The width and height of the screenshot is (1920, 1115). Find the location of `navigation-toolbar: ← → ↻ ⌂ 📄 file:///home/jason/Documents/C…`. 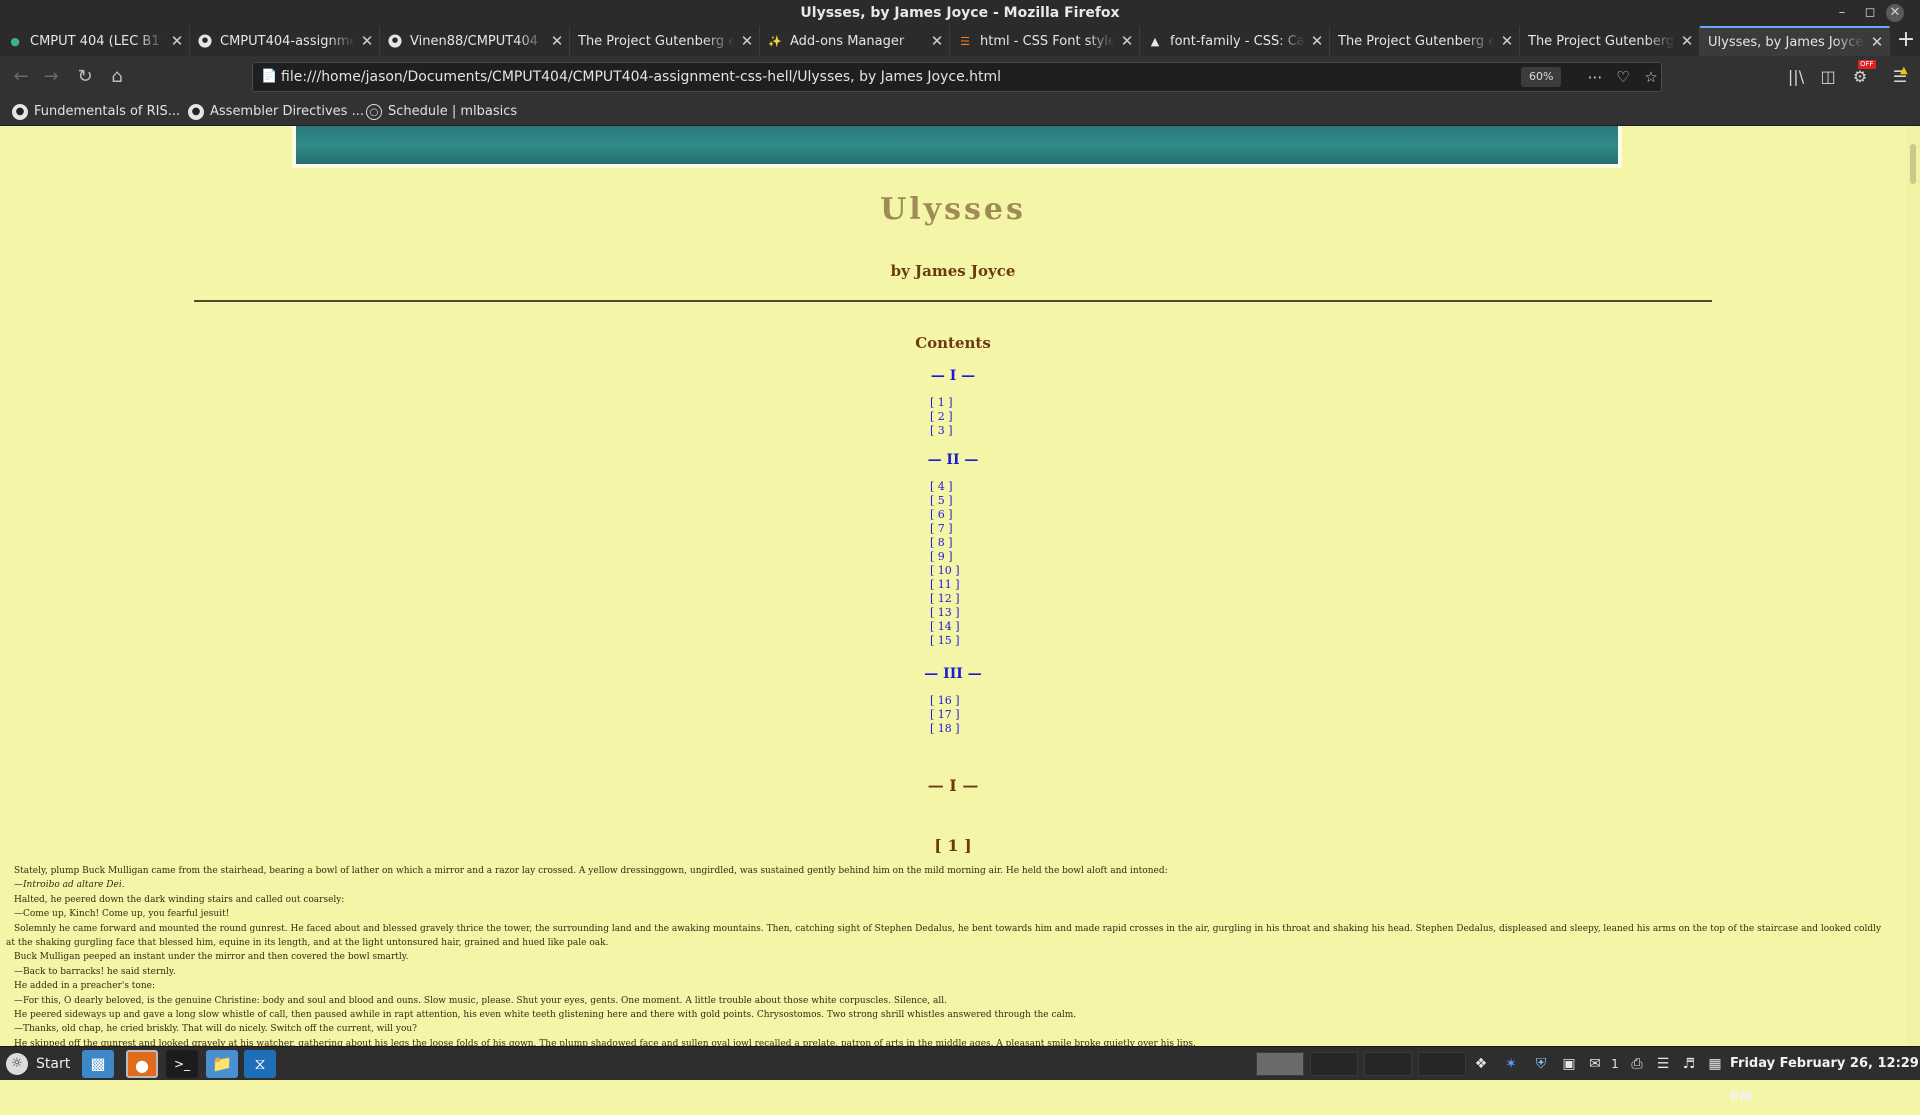

navigation-toolbar: ← → ↻ ⌂ 📄 file:///home/jason/Documents/C… is located at coordinates (960, 77).